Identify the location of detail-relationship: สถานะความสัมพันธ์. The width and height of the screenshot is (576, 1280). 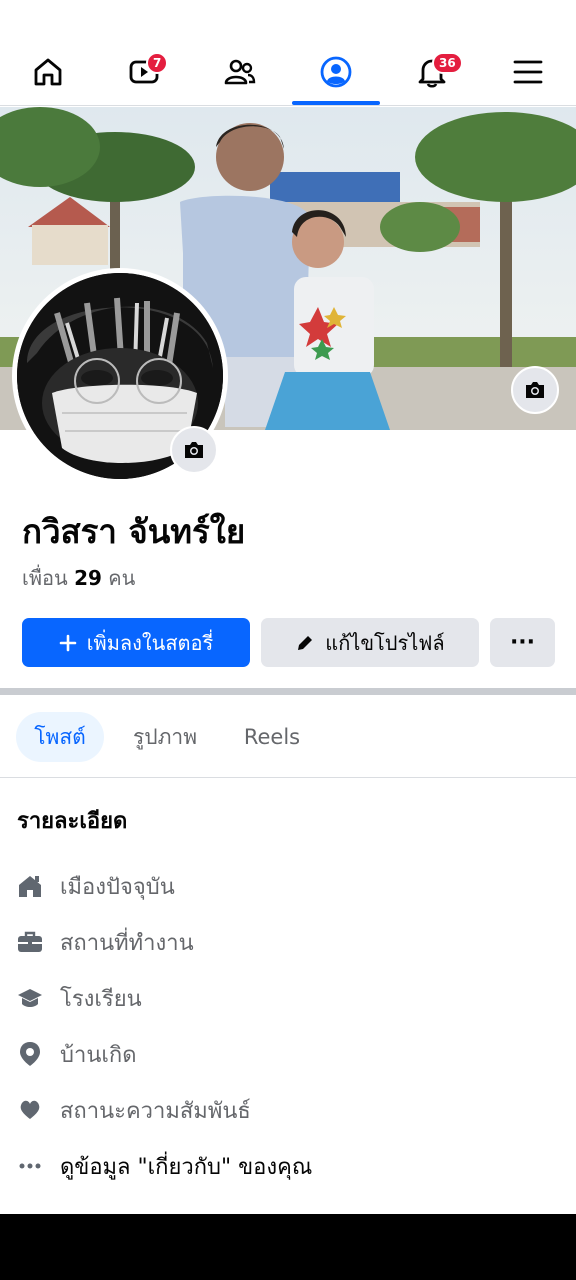
(133, 1110).